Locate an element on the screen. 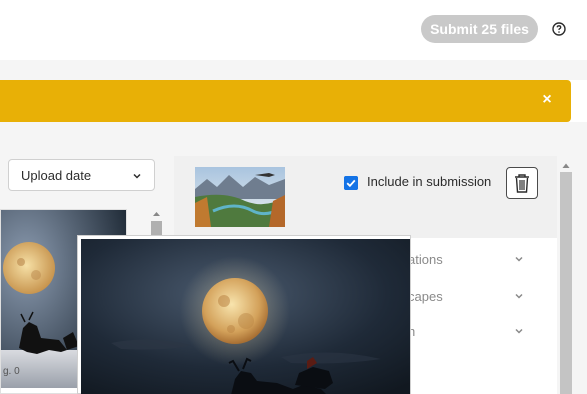 Image resolution: width=587 pixels, height=394 pixels. file-meta-text: g. 0 is located at coordinates (11, 371).